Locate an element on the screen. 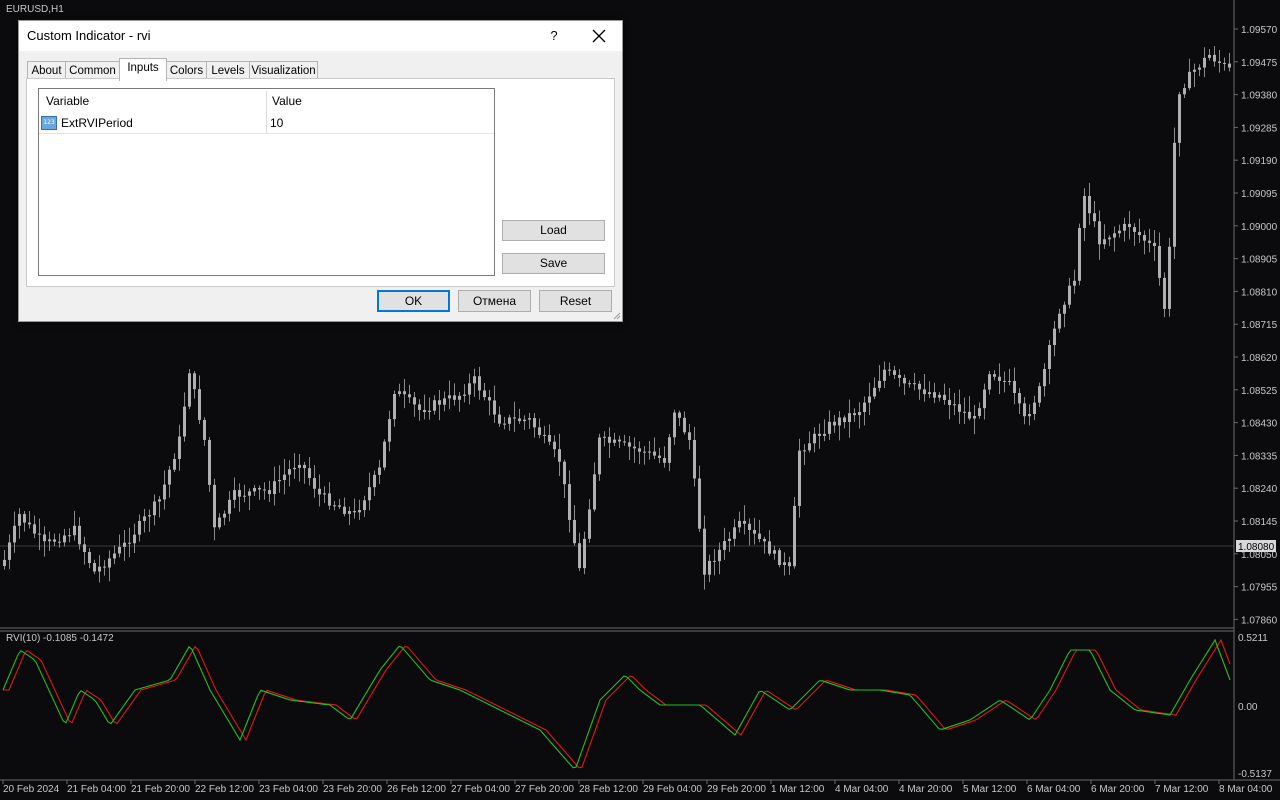 Image resolution: width=1280 pixels, height=800 pixels. column-header-value: Value is located at coordinates (287, 101).